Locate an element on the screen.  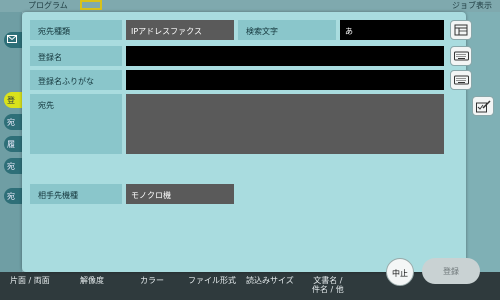
highlighted-tab is located at coordinates (91, 5).